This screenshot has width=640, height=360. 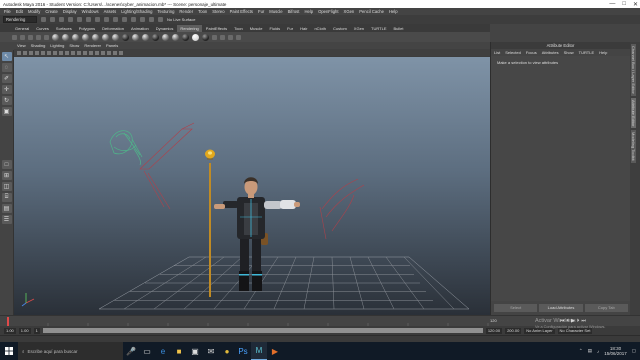 What do you see at coordinates (140, 28) in the screenshot?
I see `shelf-tab: Animation` at bounding box center [140, 28].